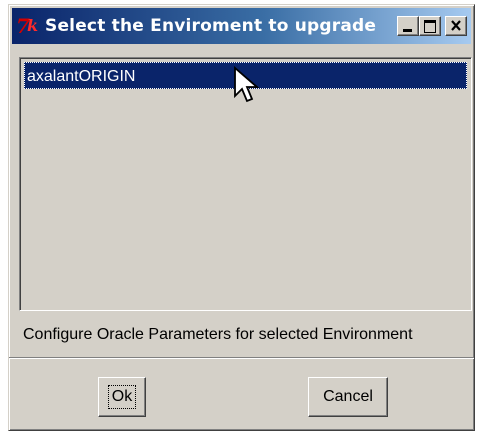  I want to click on maximize-button, so click(430, 26).